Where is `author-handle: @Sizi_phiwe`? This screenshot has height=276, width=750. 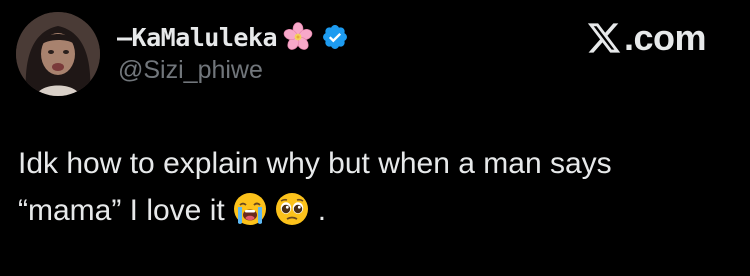 author-handle: @Sizi_phiwe is located at coordinates (190, 70).